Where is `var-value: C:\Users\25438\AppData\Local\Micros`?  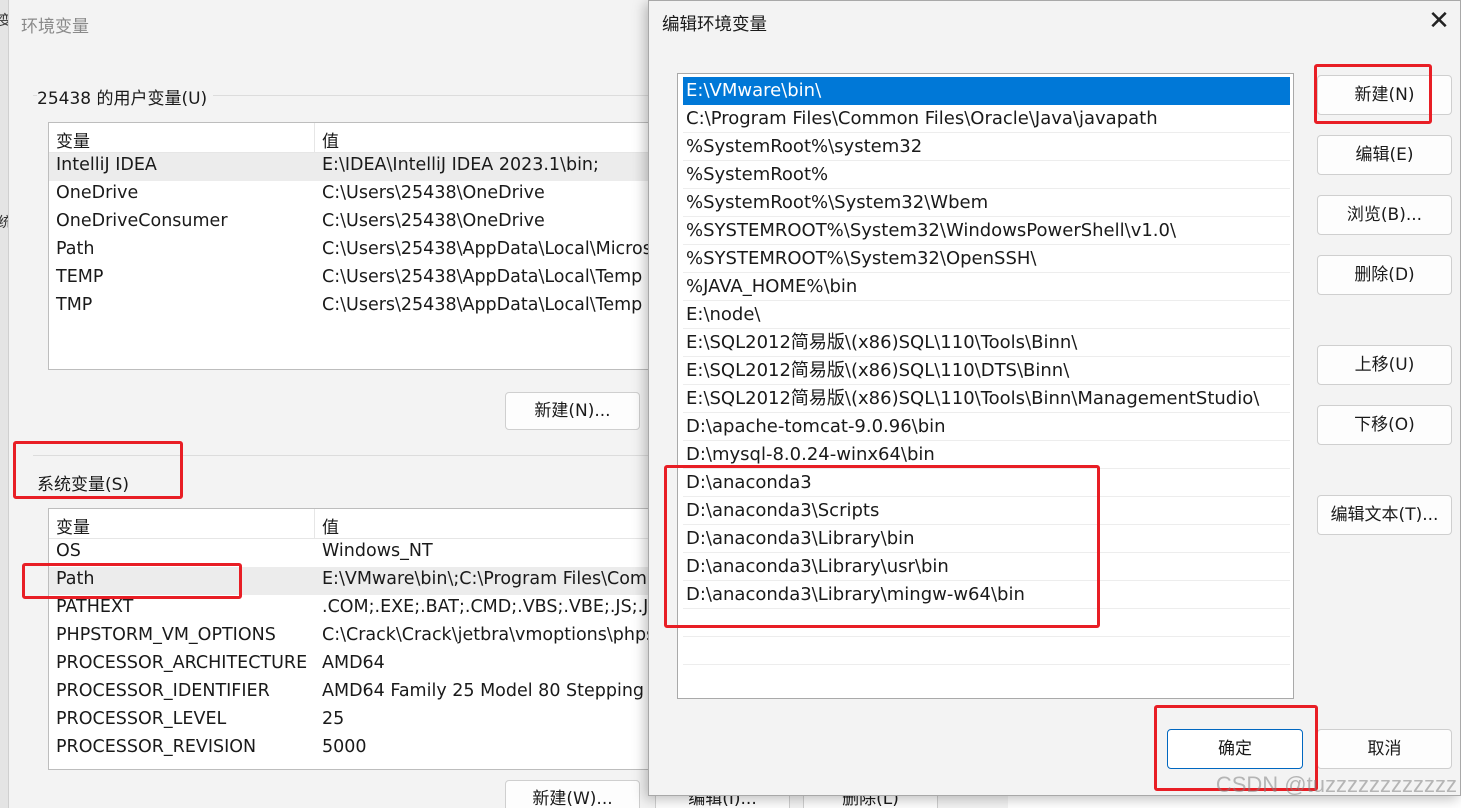
var-value: C:\Users\25438\AppData\Local\Micros is located at coordinates (487, 249).